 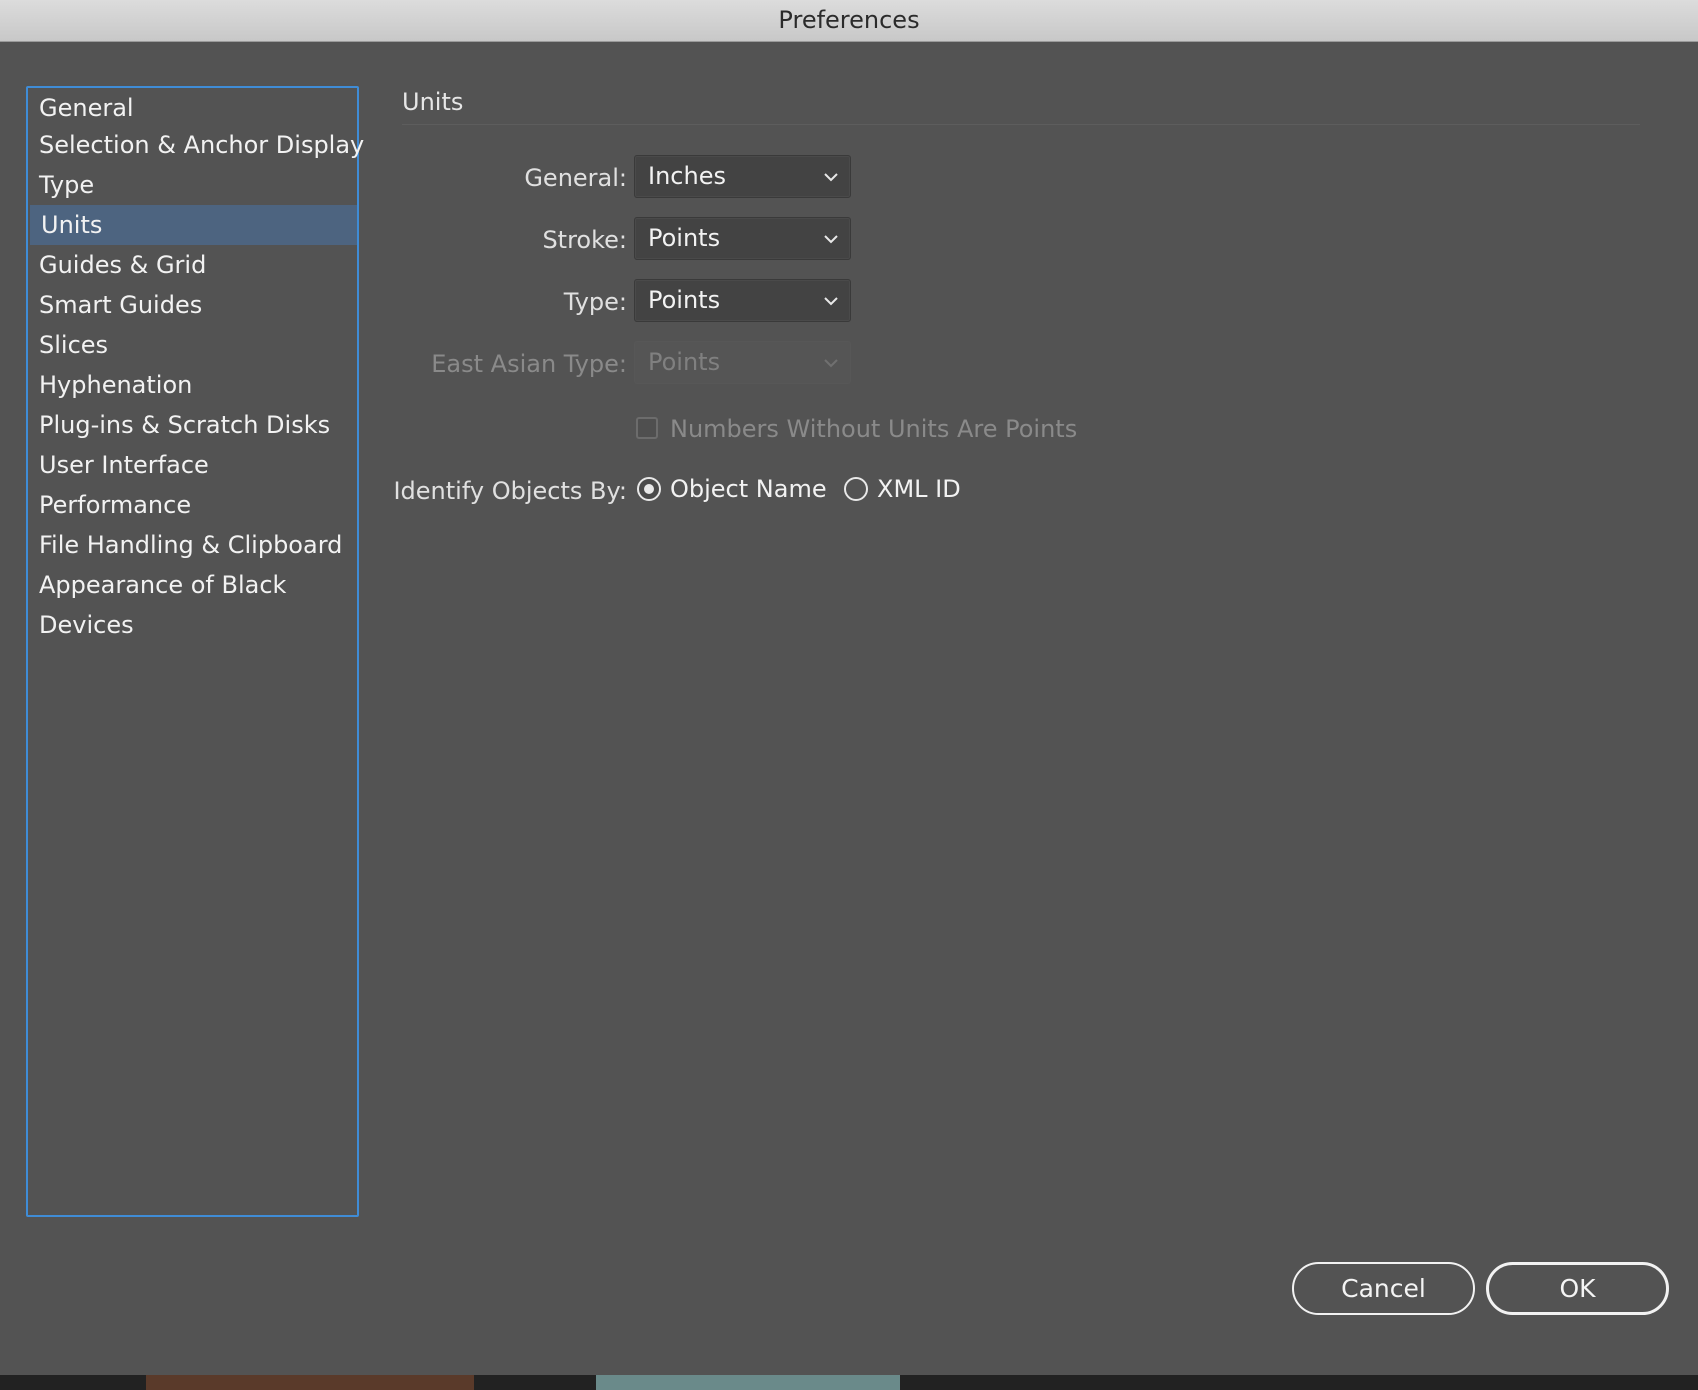 What do you see at coordinates (595, 302) in the screenshot?
I see `type-unit-label: Type:` at bounding box center [595, 302].